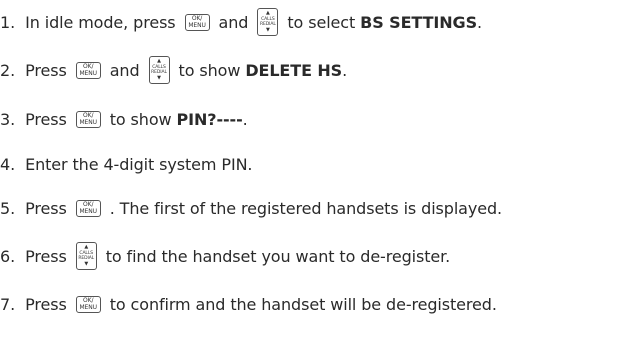 This screenshot has height=340, width=624. Describe the element at coordinates (8, 22) in the screenshot. I see `step-number: 1.` at that location.